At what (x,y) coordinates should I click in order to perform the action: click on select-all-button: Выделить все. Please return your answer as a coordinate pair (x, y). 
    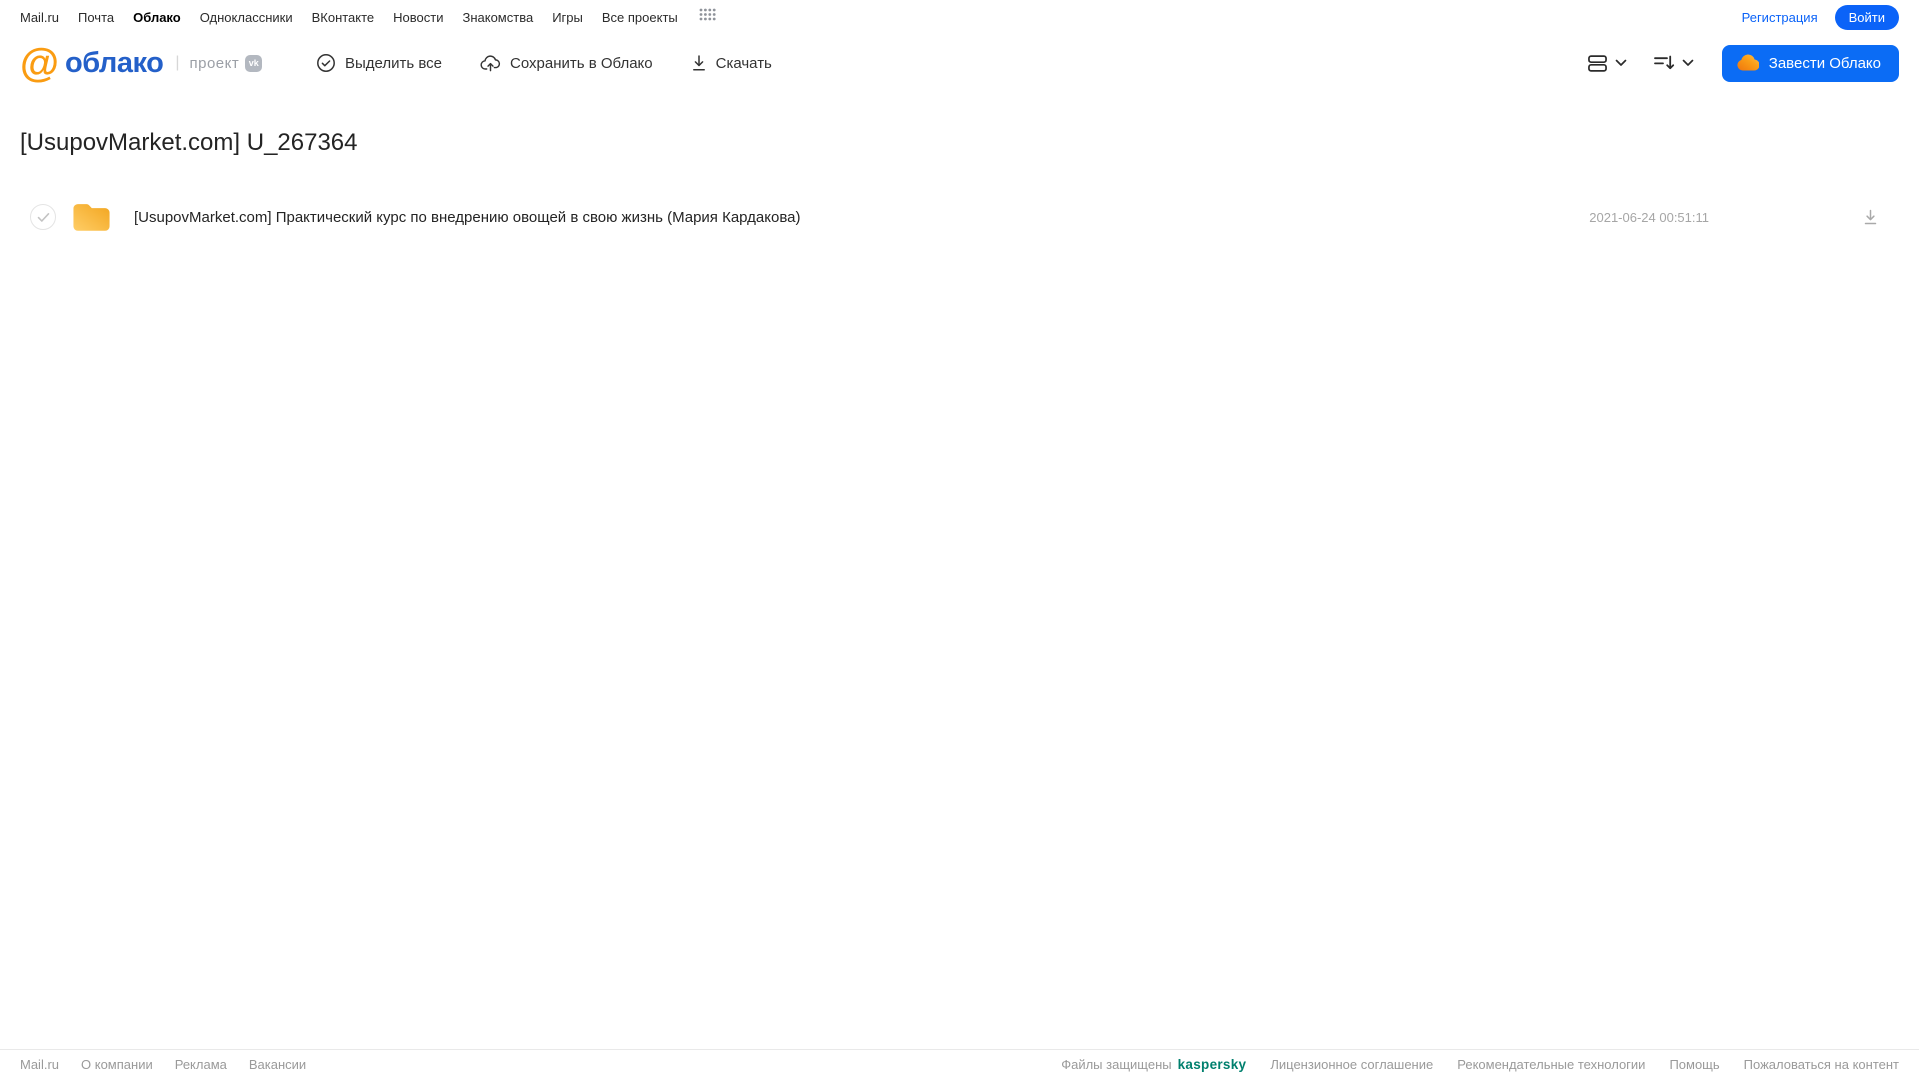
    Looking at the image, I should click on (379, 63).